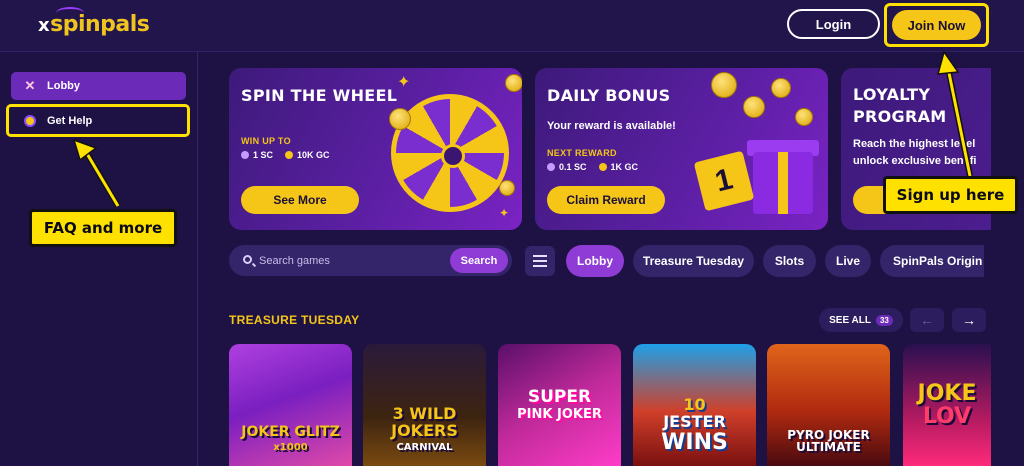 This screenshot has width=1024, height=466. I want to click on banner-title: DAILY BONUS, so click(609, 95).